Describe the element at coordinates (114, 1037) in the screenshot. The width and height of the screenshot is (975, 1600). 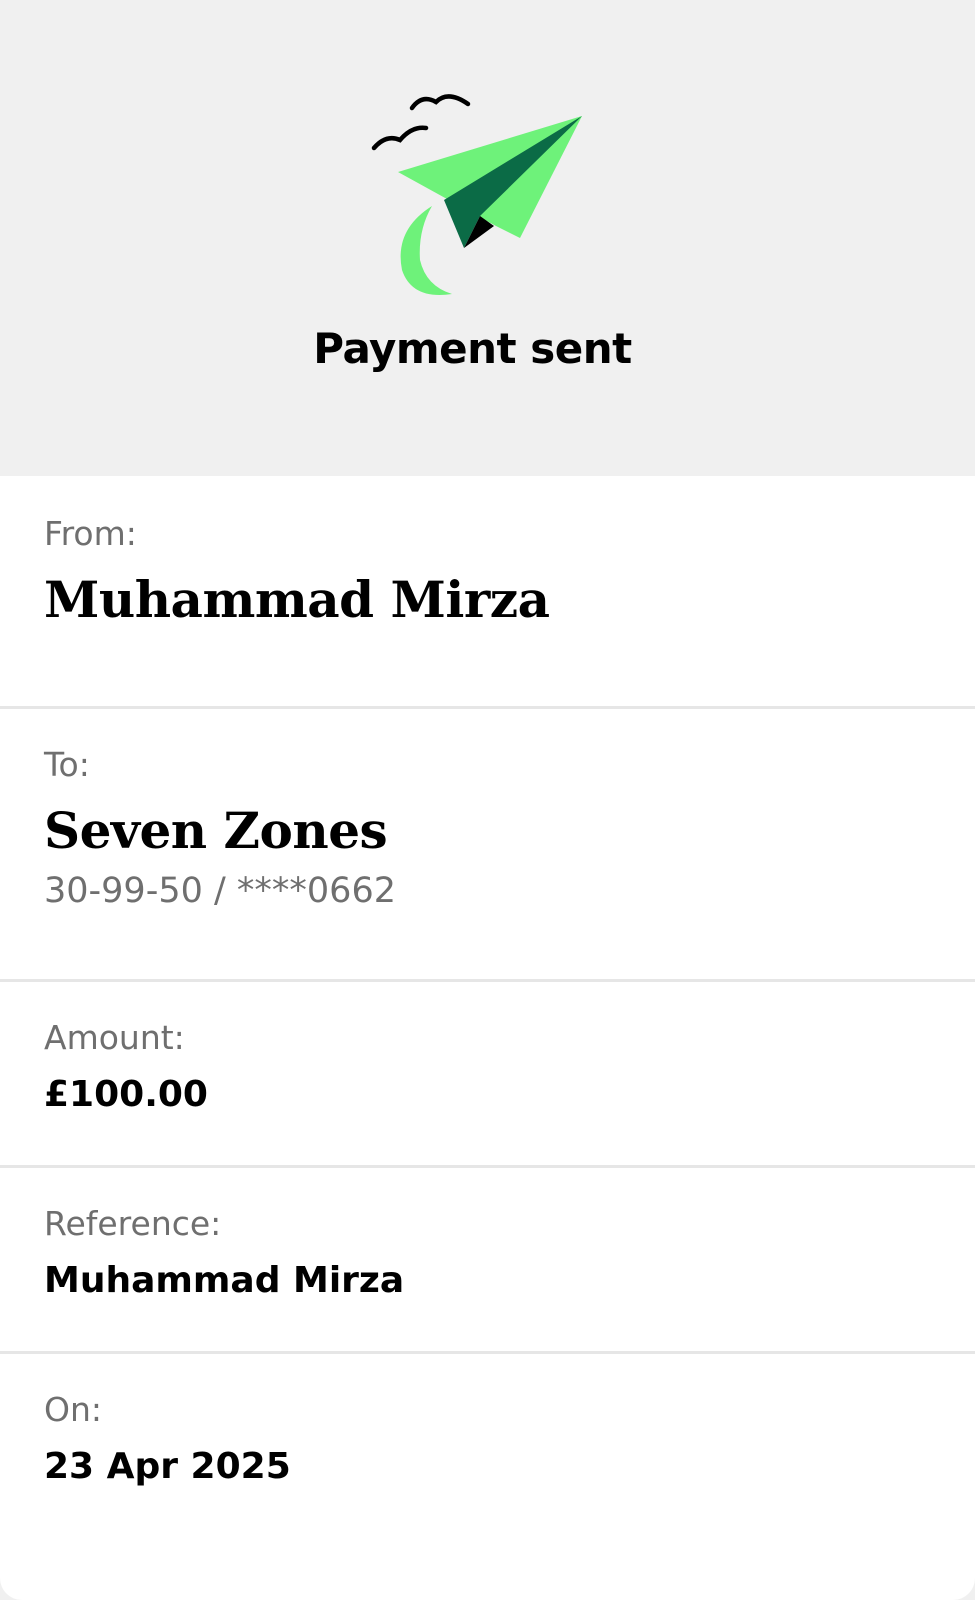
I see `amount-label: Amount:` at that location.